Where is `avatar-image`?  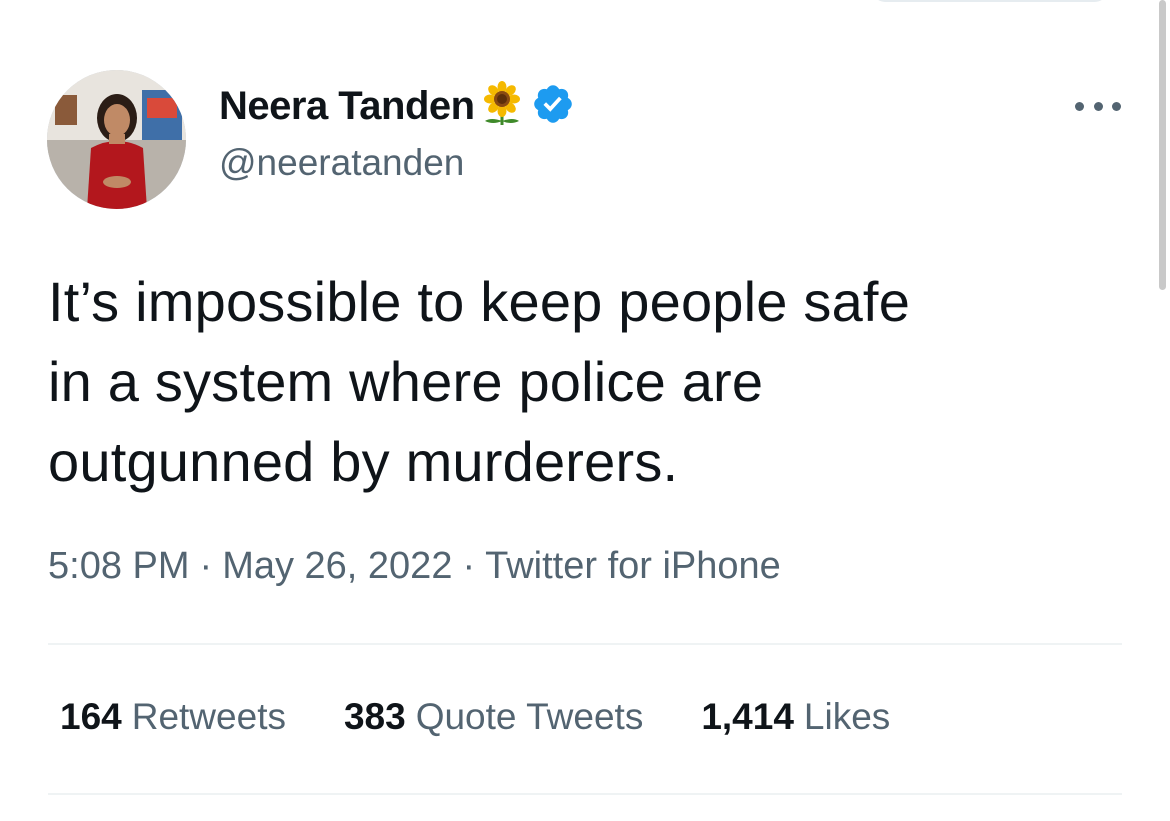
avatar-image is located at coordinates (116, 139).